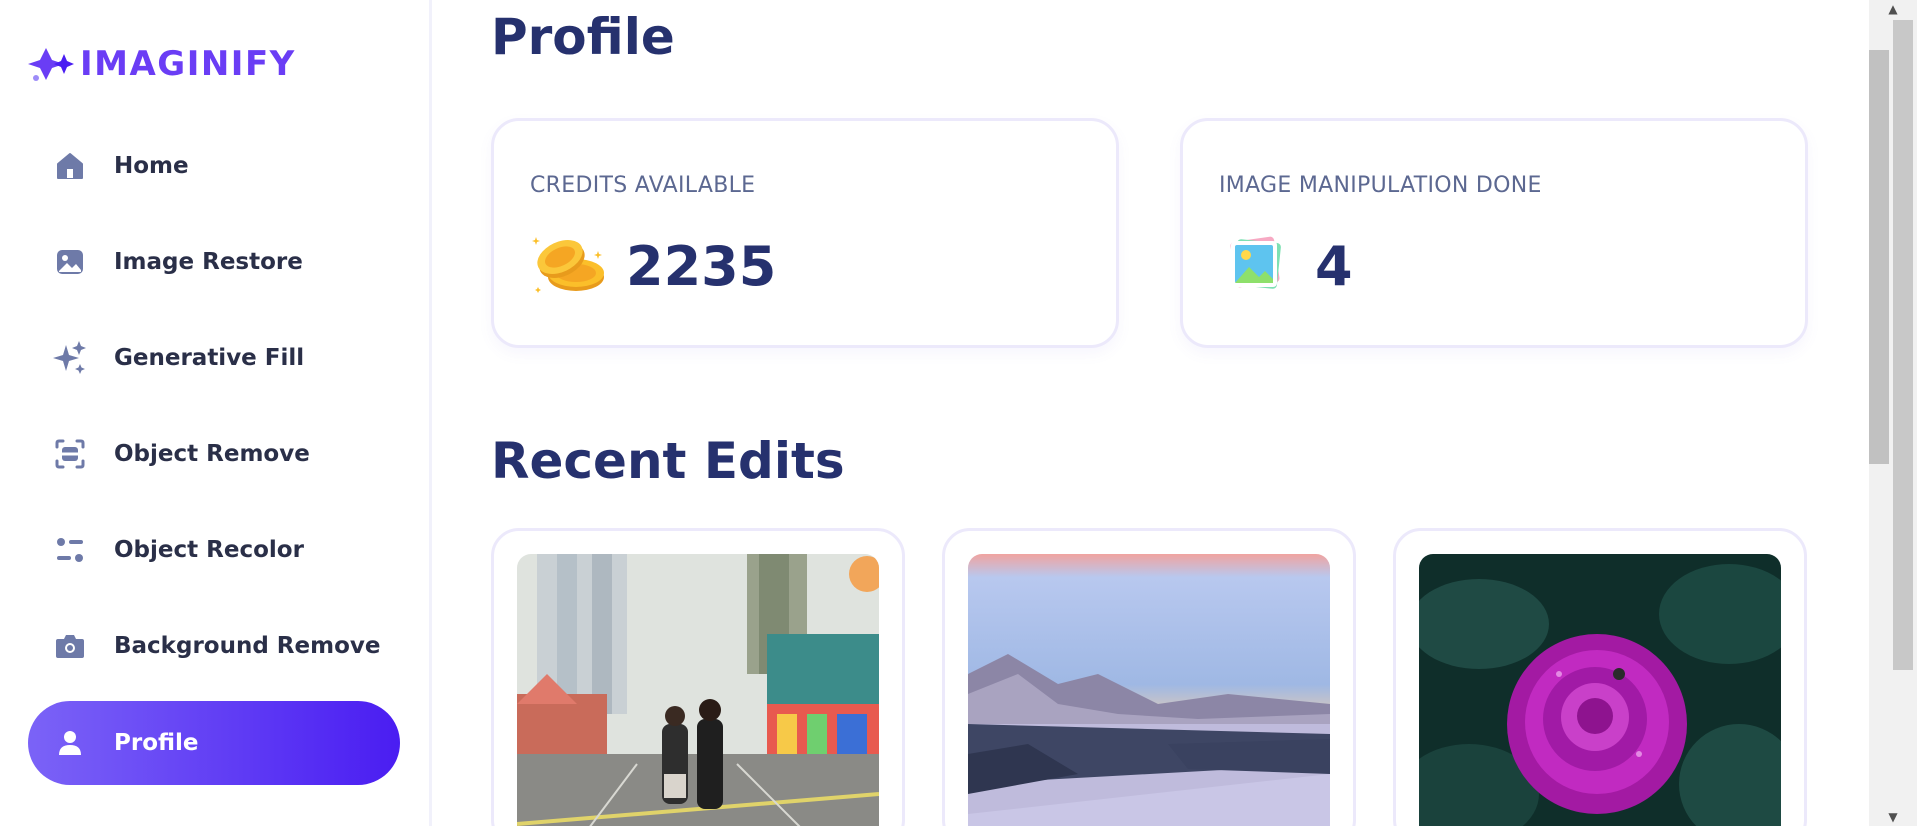 Image resolution: width=1917 pixels, height=826 pixels. Describe the element at coordinates (70, 743) in the screenshot. I see `user-icon` at that location.